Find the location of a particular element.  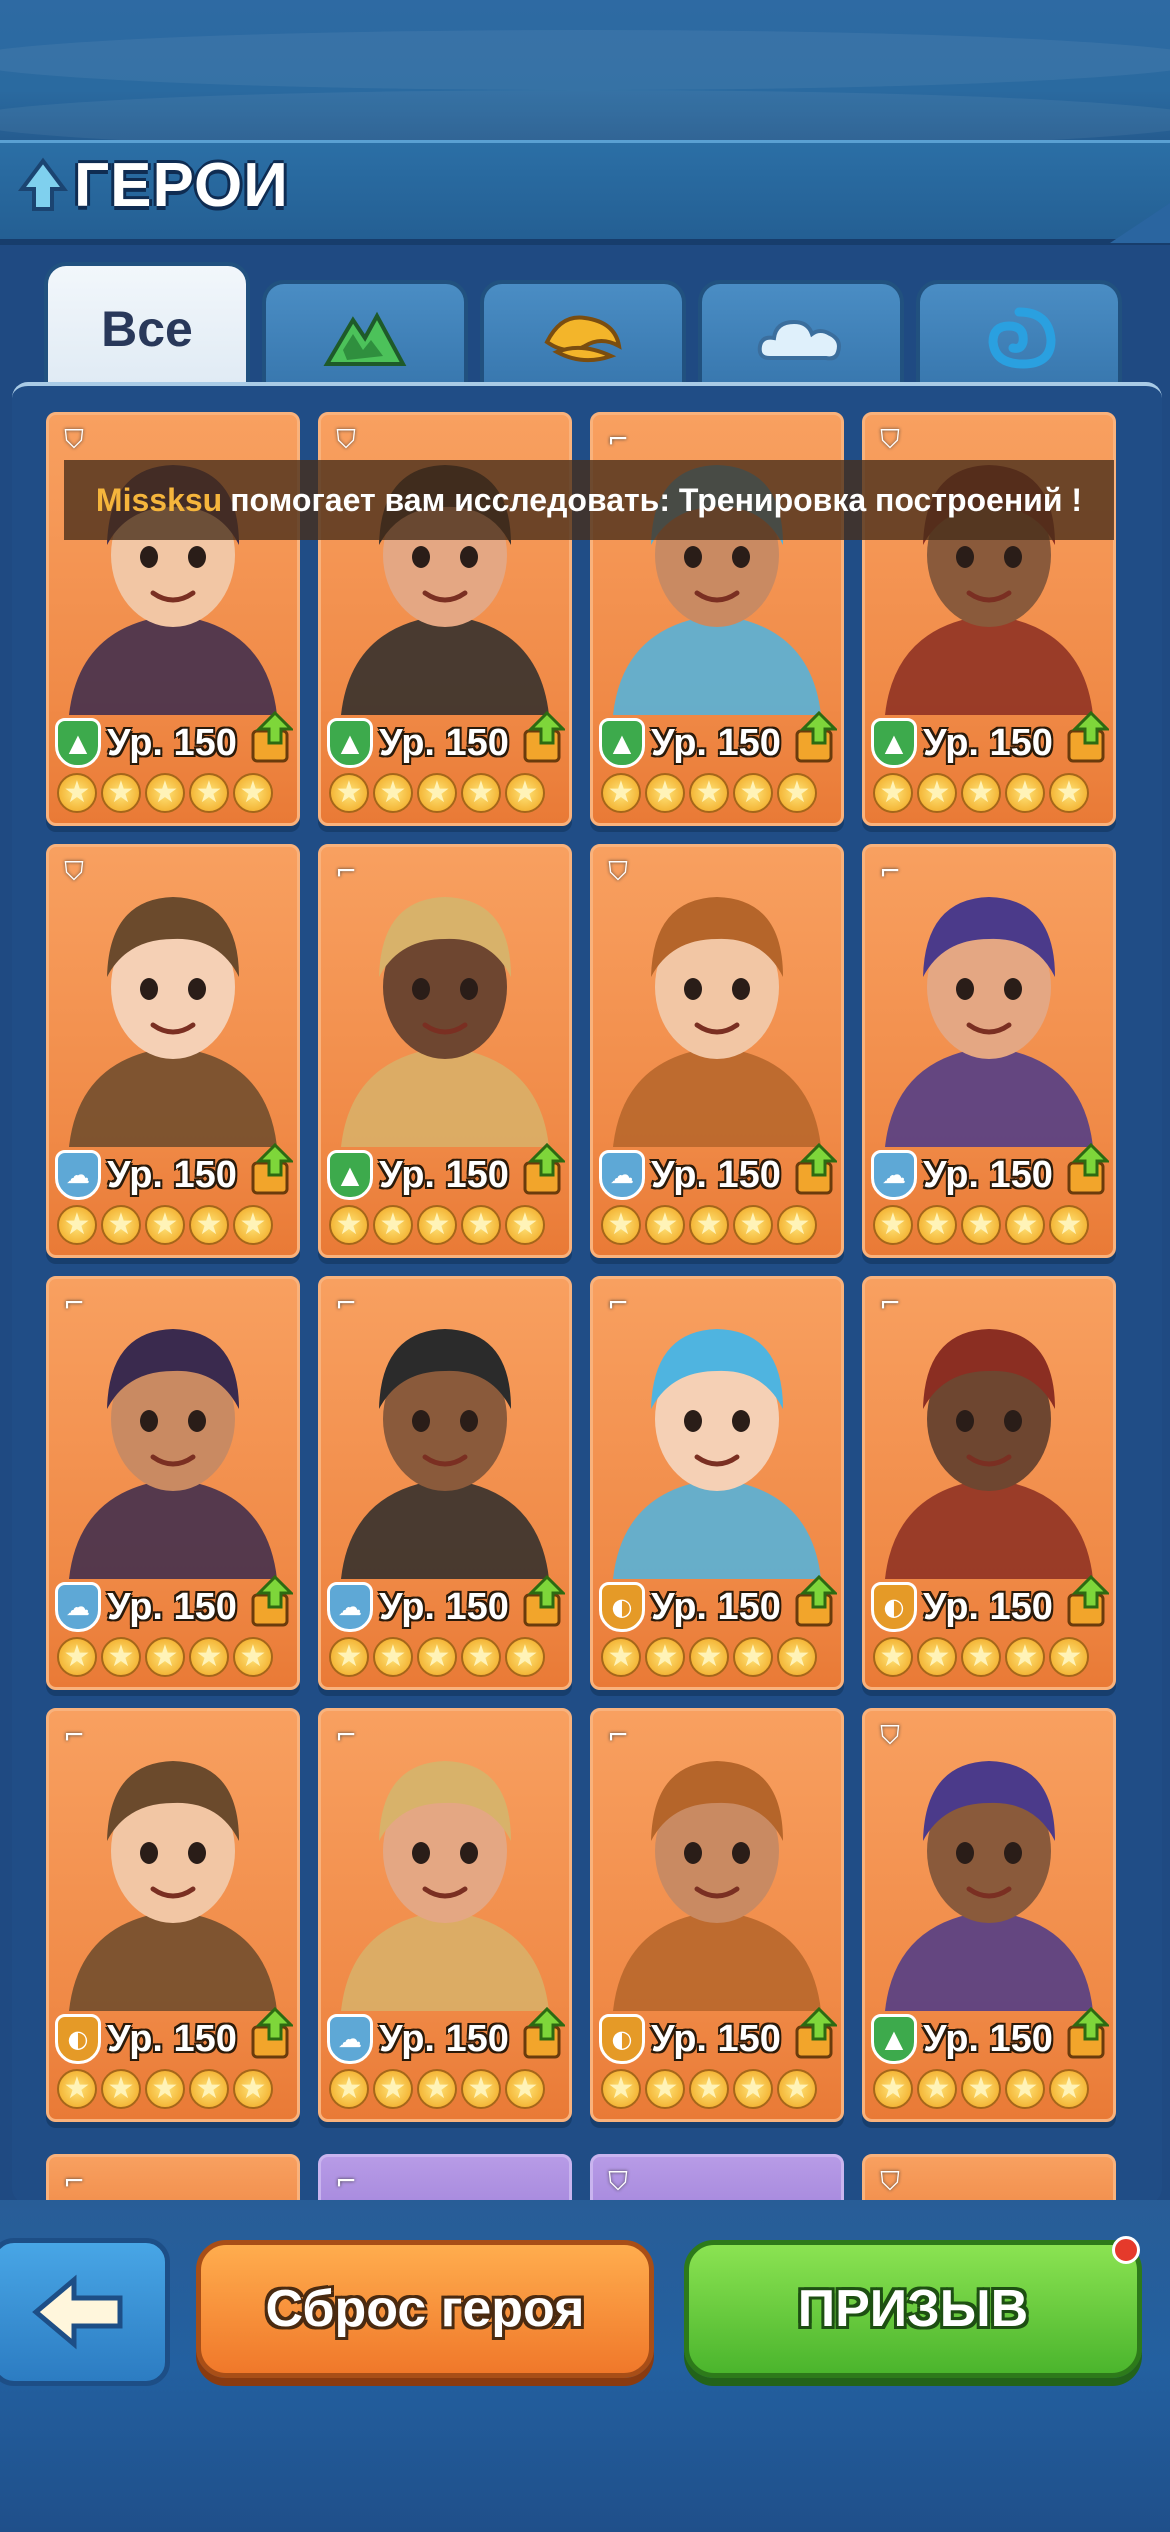

reset-hero-button: Сброс героя is located at coordinates (425, 2309).